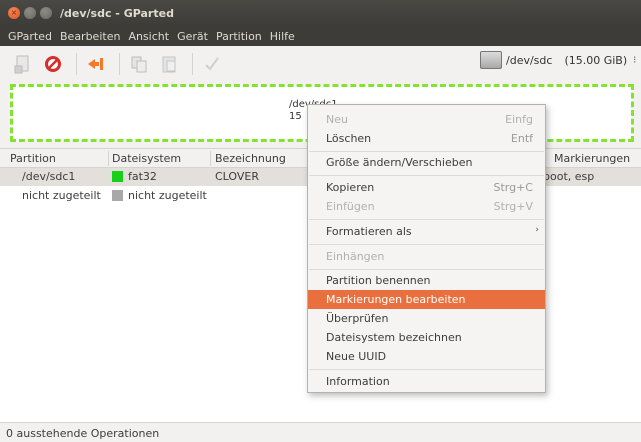 The image size is (641, 442). Describe the element at coordinates (90, 36) in the screenshot. I see `menu-bearbeiten: Bearbeiten` at that location.